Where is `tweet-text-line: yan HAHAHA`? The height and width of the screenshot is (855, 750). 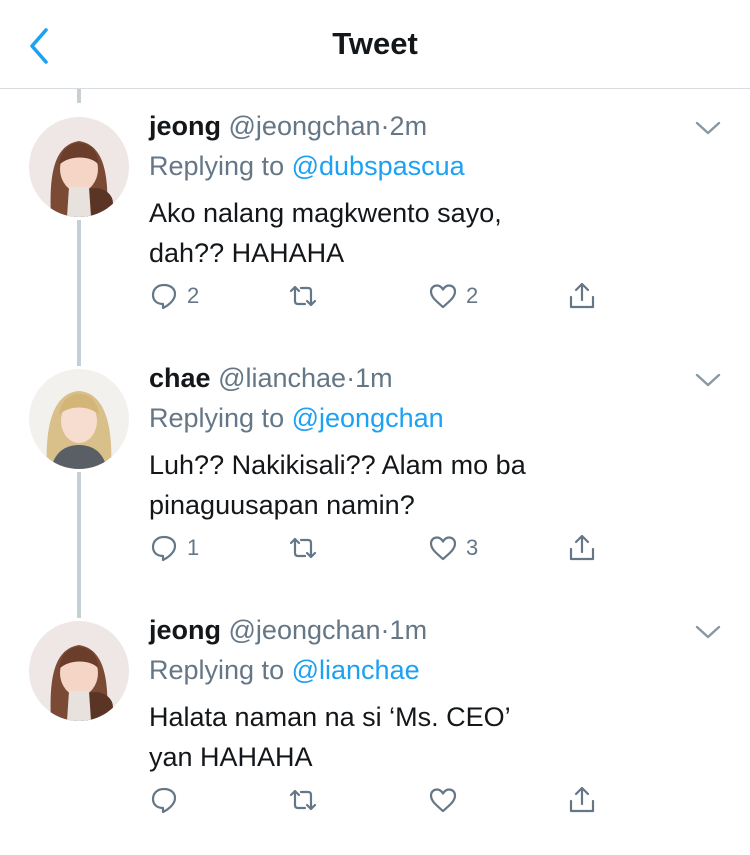 tweet-text-line: yan HAHAHA is located at coordinates (231, 757).